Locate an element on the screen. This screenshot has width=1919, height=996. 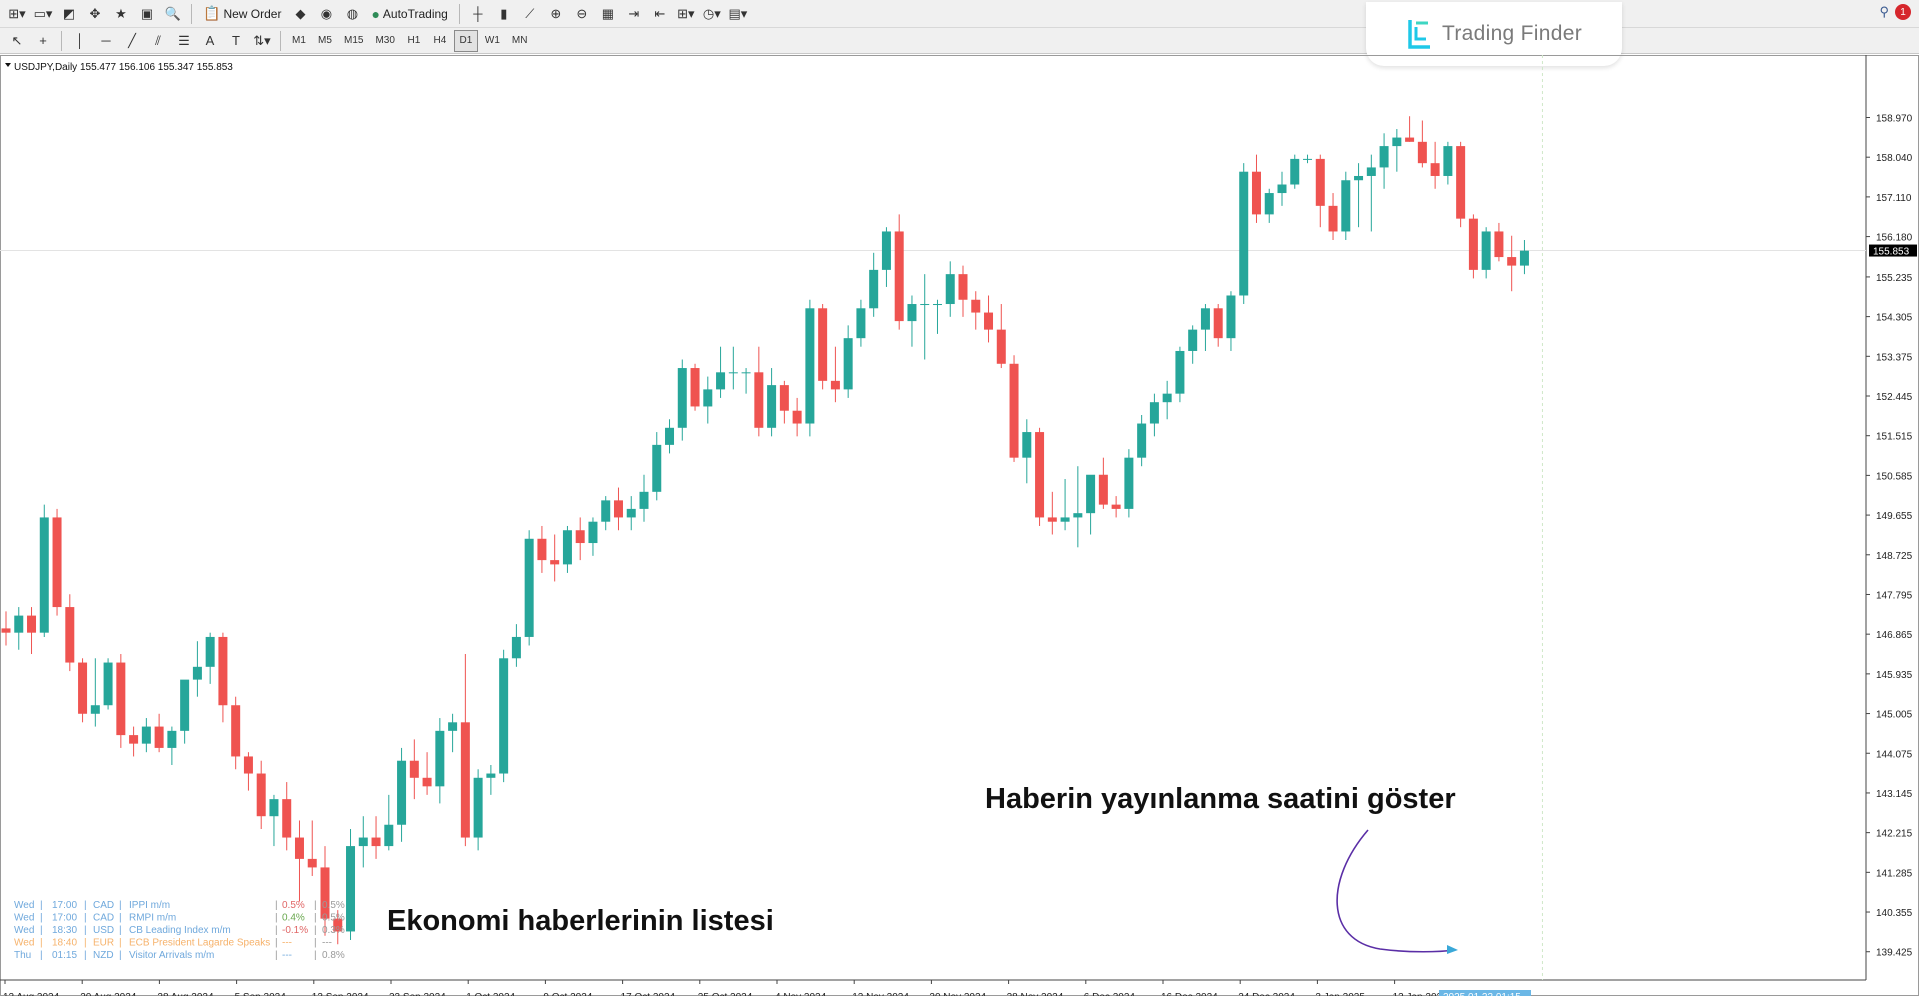
timeframe-w1: W1 is located at coordinates (492, 41).